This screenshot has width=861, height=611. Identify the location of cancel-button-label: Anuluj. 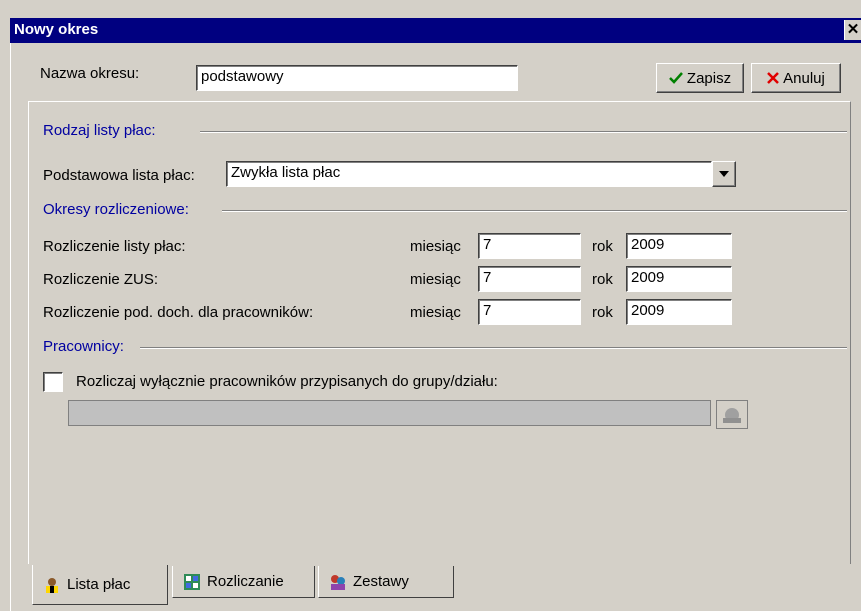
(804, 78).